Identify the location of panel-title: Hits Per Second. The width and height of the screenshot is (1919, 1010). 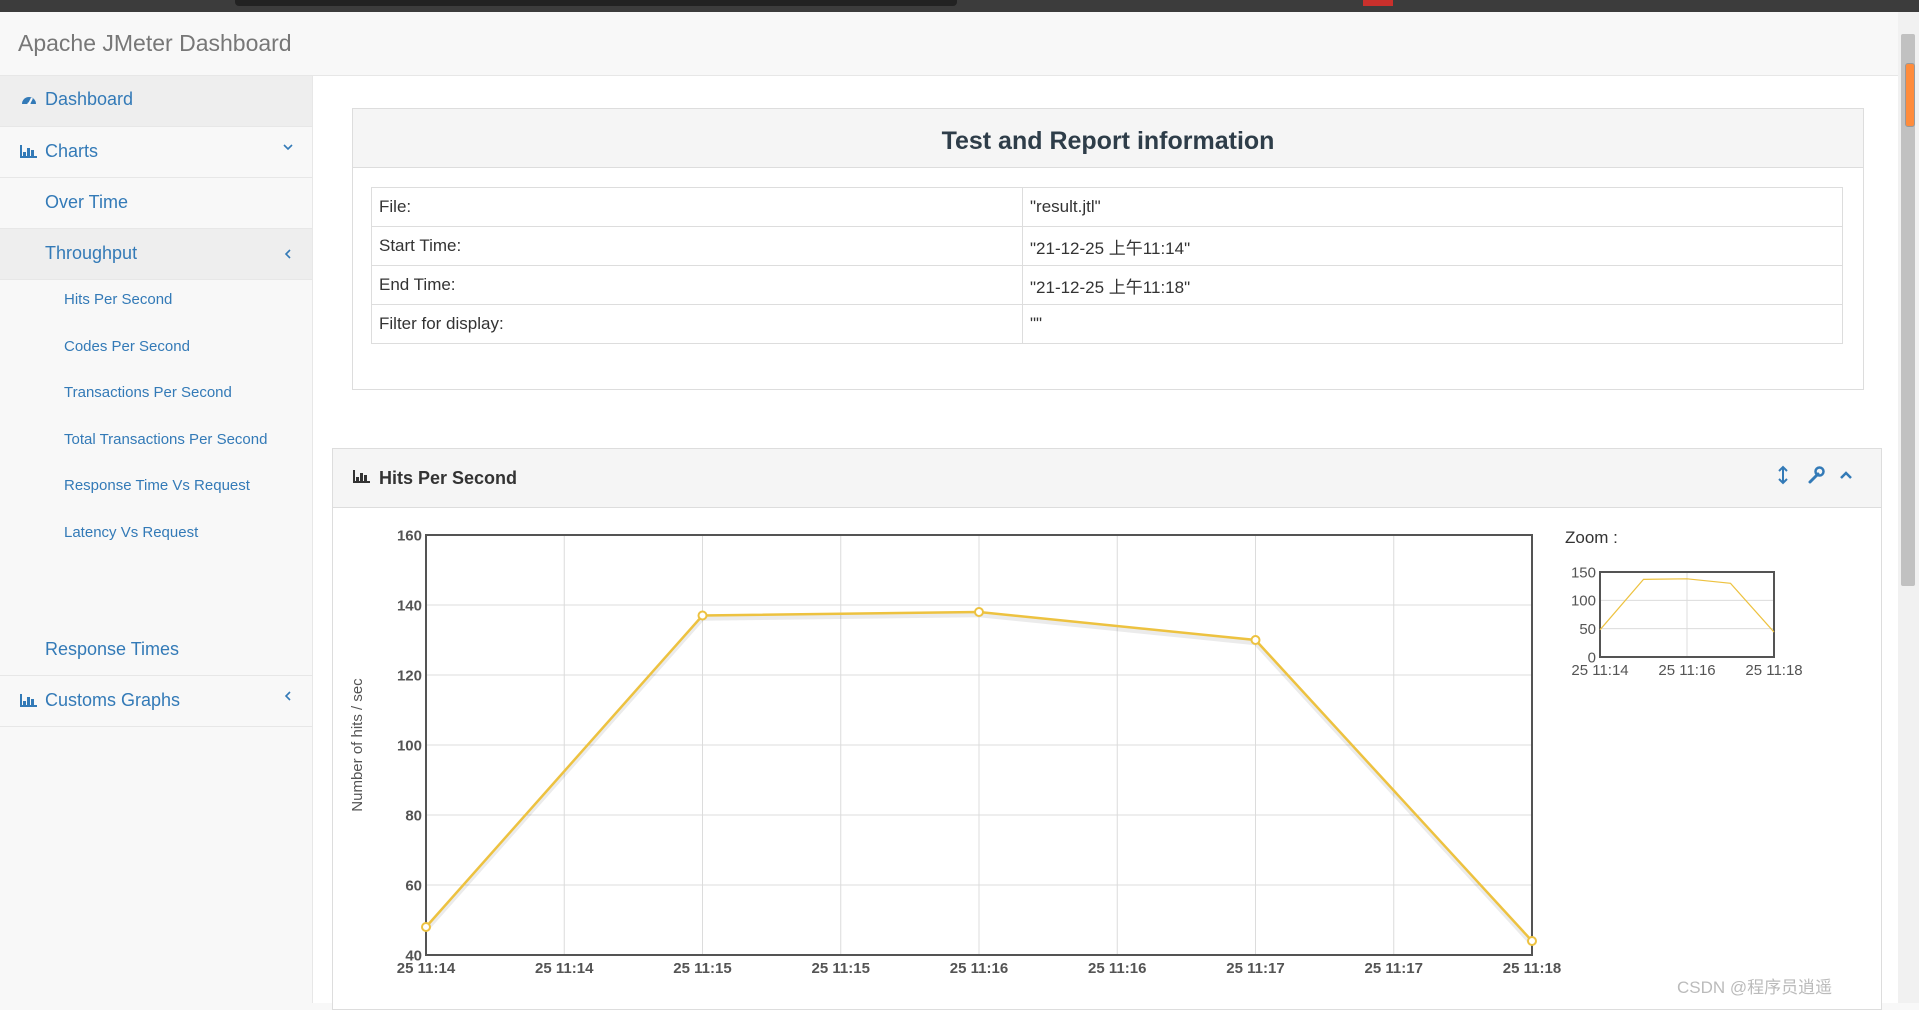
(448, 478).